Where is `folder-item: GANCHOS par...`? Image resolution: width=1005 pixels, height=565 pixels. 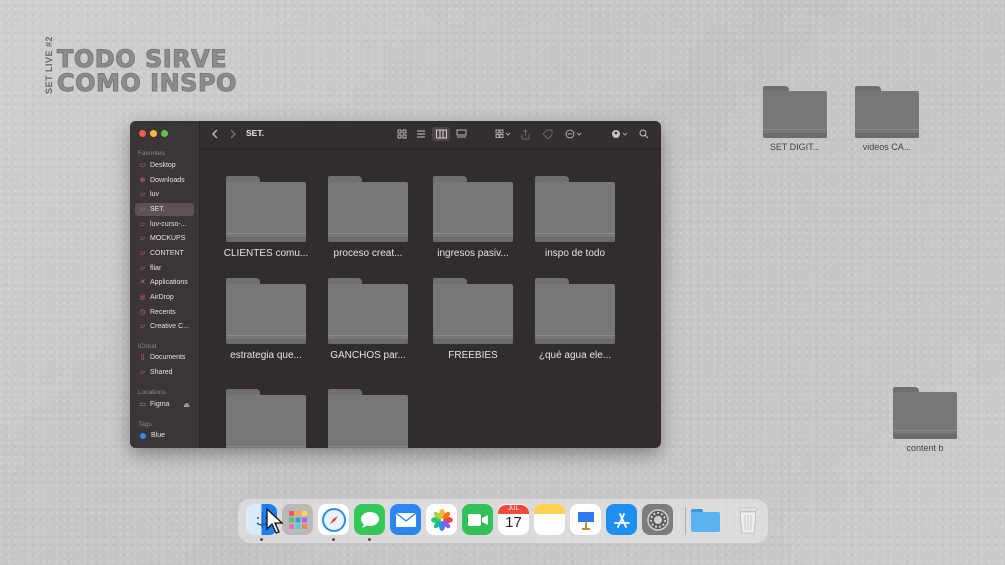 folder-item: GANCHOS par... is located at coordinates (368, 319).